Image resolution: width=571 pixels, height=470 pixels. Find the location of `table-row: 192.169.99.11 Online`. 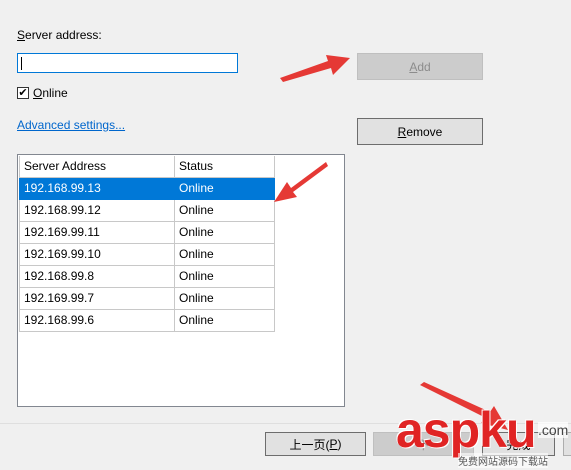

table-row: 192.169.99.11 Online is located at coordinates (147, 232).